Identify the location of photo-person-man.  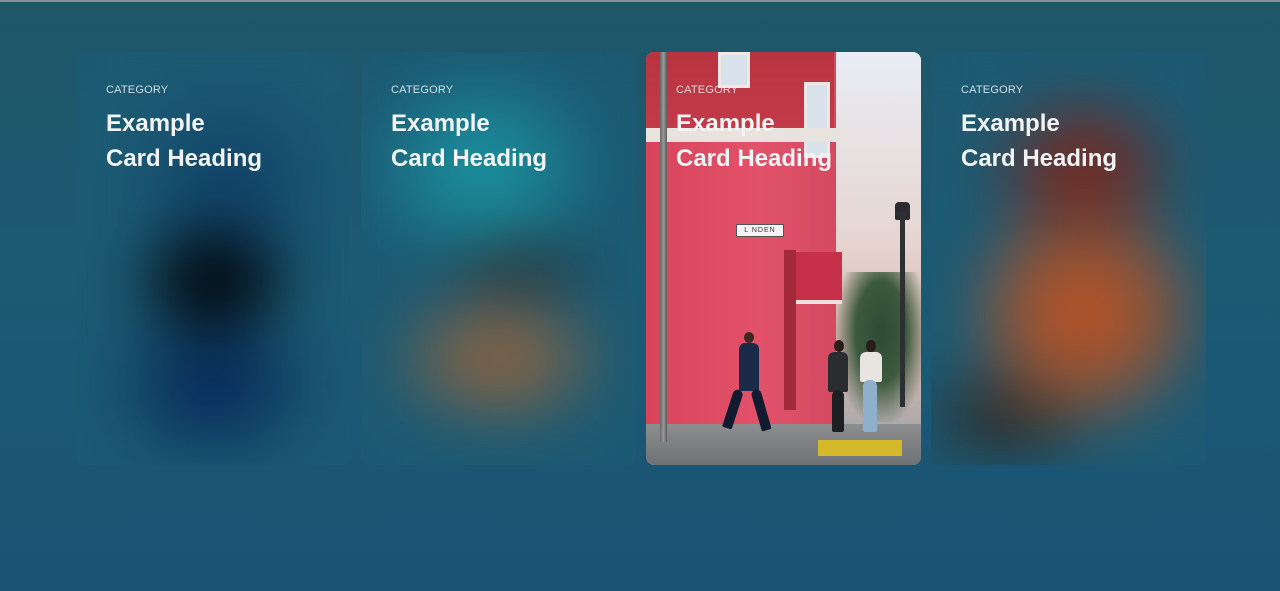
(749, 367).